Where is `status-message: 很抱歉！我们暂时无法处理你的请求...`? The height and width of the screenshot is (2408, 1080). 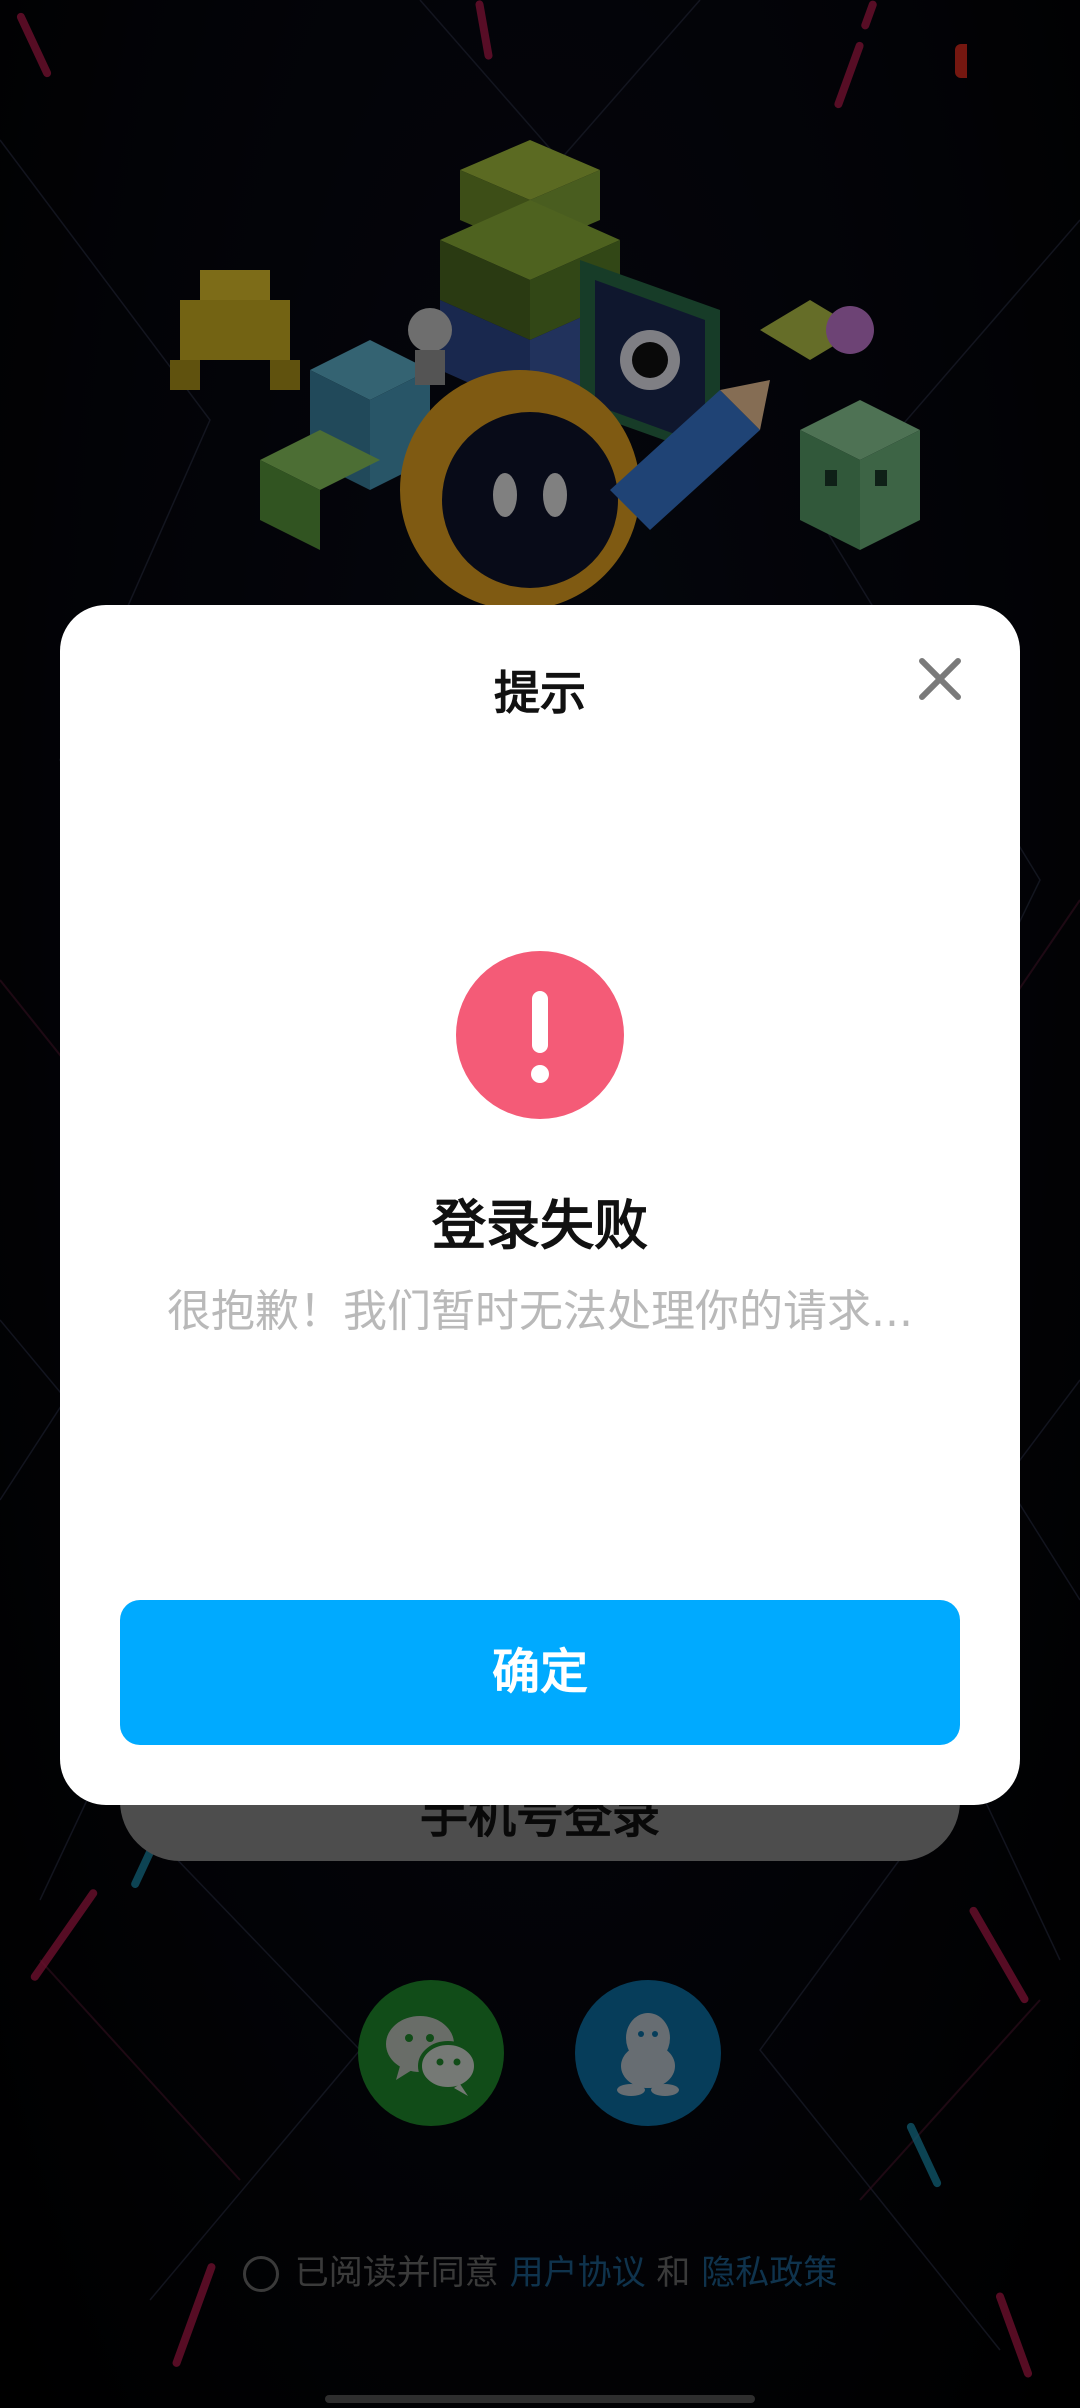 status-message: 很抱歉！我们暂时无法处理你的请求... is located at coordinates (540, 1311).